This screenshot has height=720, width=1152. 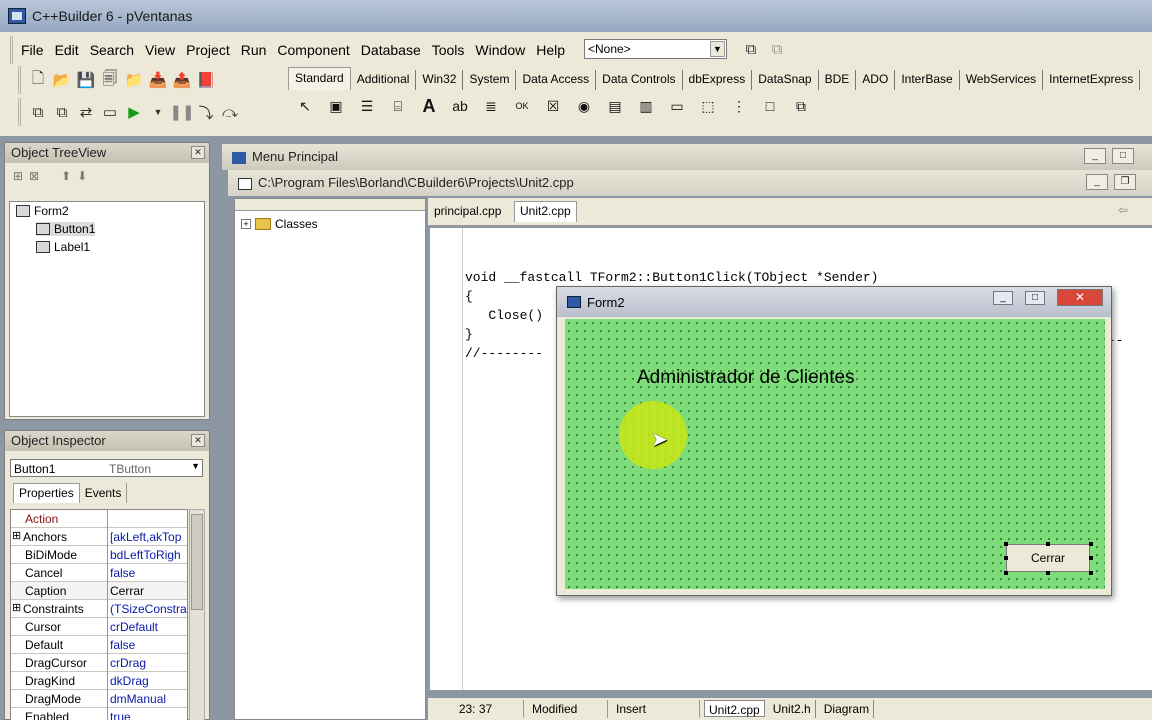 I want to click on scrollbar-thumb, so click(x=197, y=562).